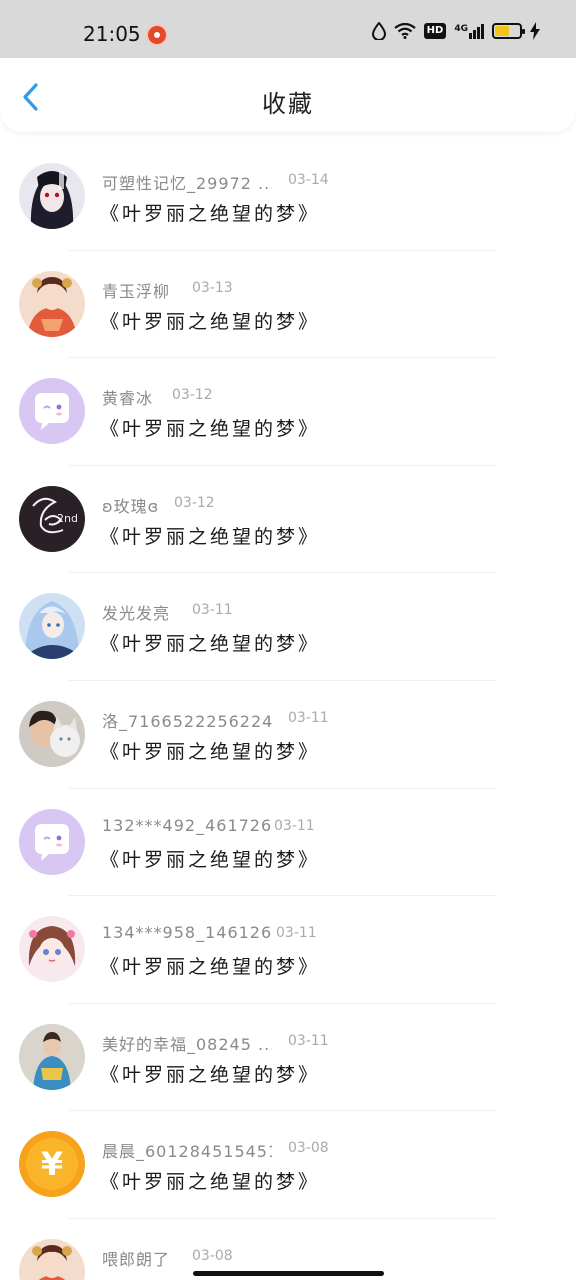 The width and height of the screenshot is (576, 1280). Describe the element at coordinates (288, 104) in the screenshot. I see `page-title: 收藏` at that location.